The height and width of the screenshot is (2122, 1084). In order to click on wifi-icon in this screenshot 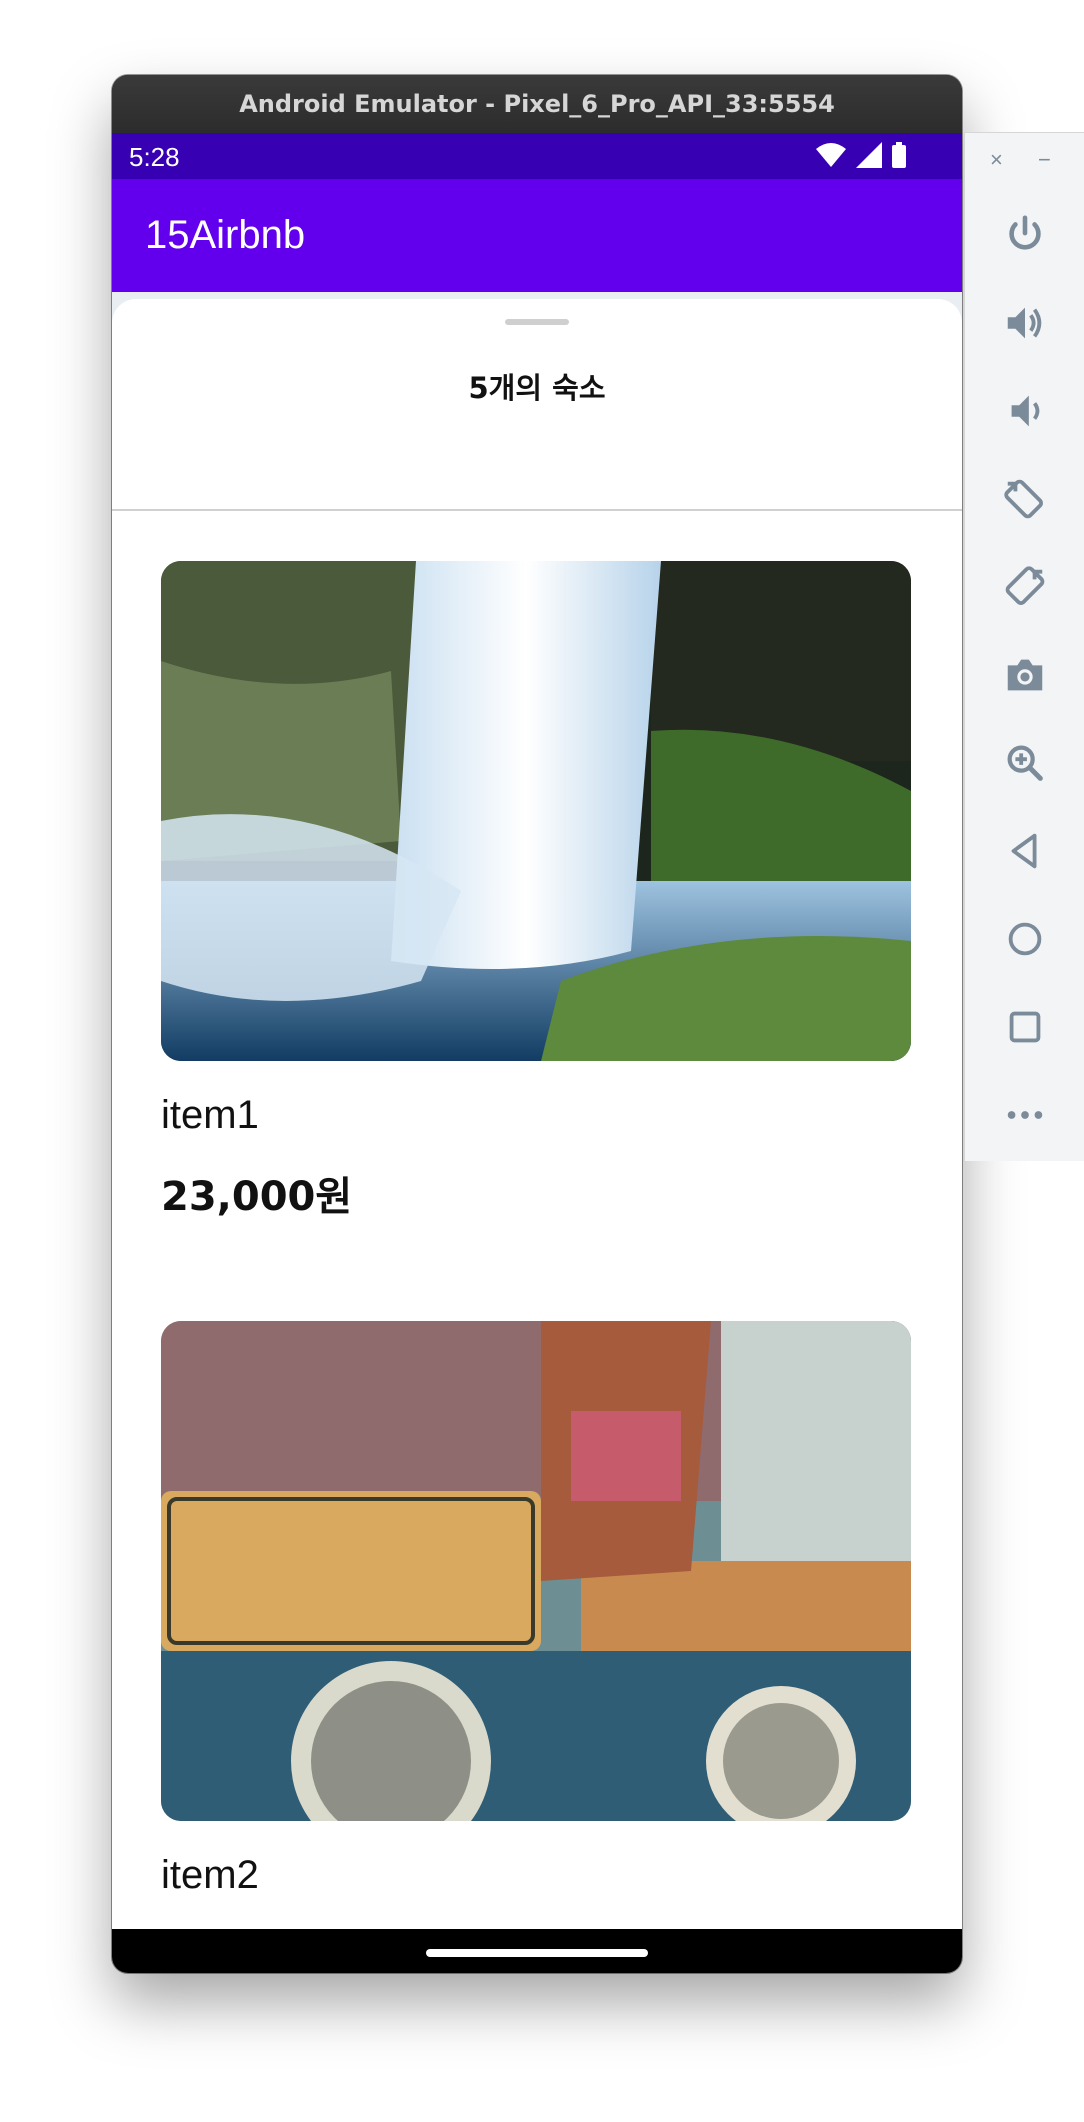, I will do `click(831, 155)`.